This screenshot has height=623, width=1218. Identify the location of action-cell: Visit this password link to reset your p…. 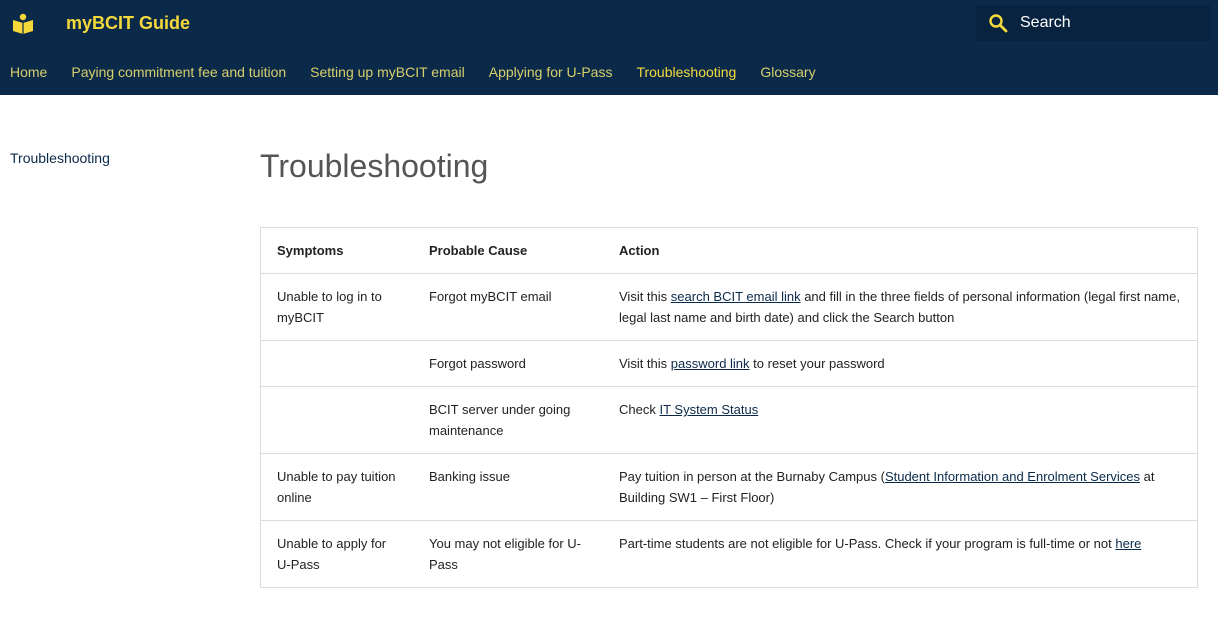
(900, 363).